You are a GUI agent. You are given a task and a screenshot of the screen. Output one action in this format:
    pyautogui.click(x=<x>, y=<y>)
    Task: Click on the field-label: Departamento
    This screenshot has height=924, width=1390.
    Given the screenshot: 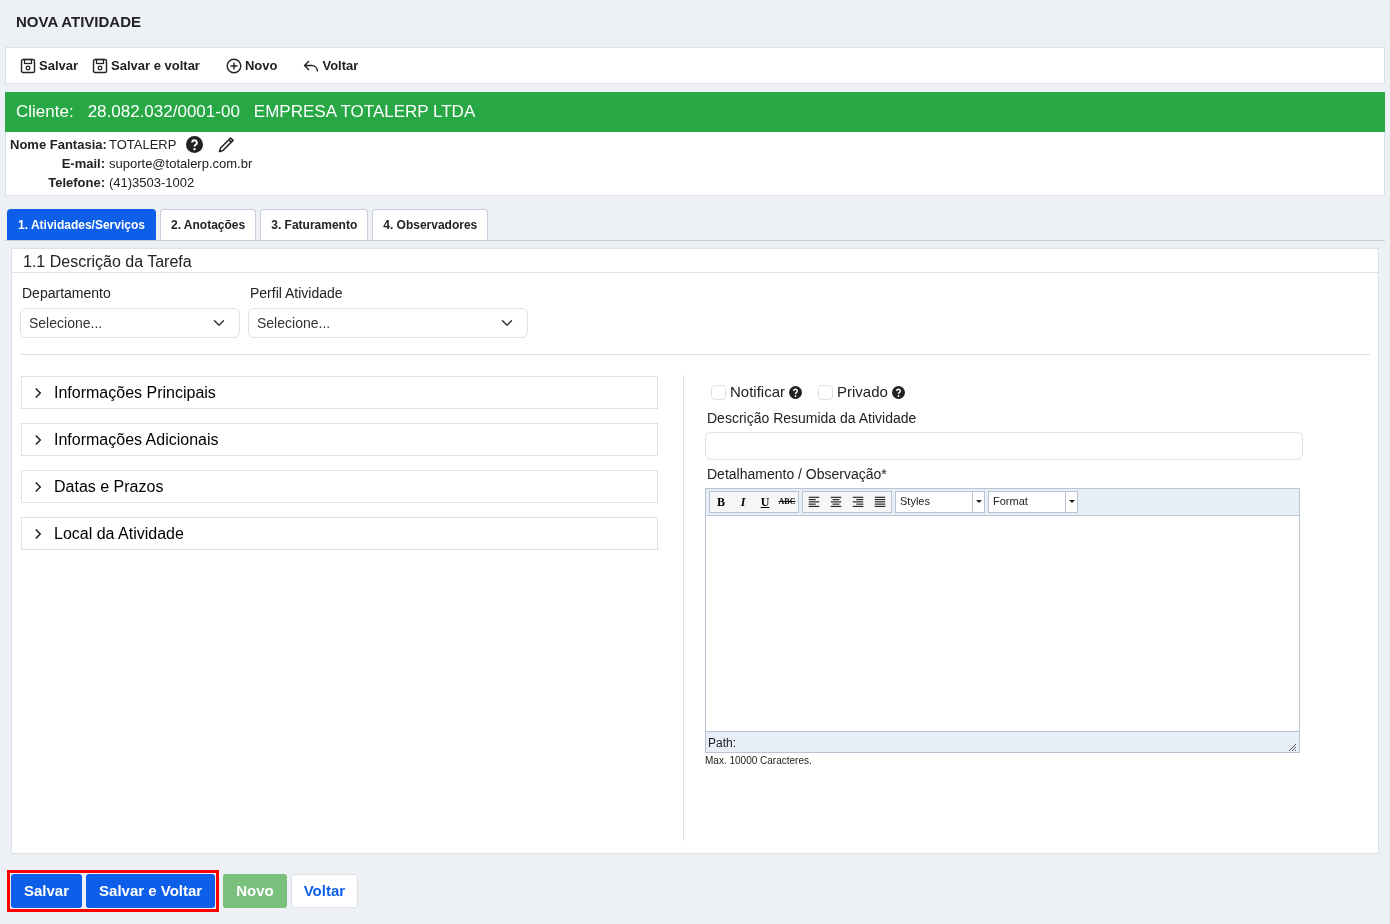 What is the action you would take?
    pyautogui.click(x=67, y=293)
    